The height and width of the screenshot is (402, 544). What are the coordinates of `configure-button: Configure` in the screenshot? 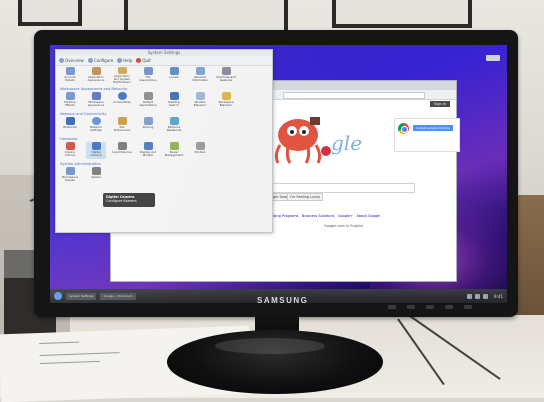 It's located at (100, 60).